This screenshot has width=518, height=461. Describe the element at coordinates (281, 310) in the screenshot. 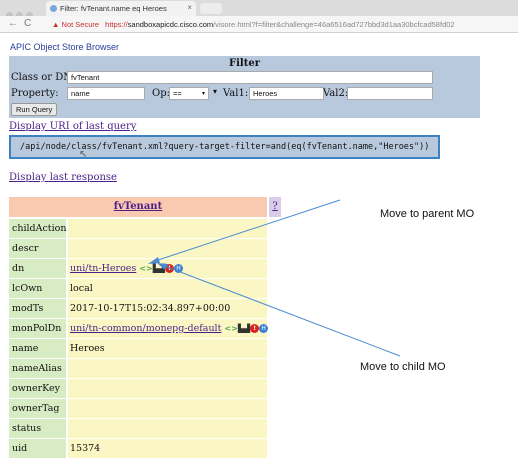

I see `child-arrow` at that location.